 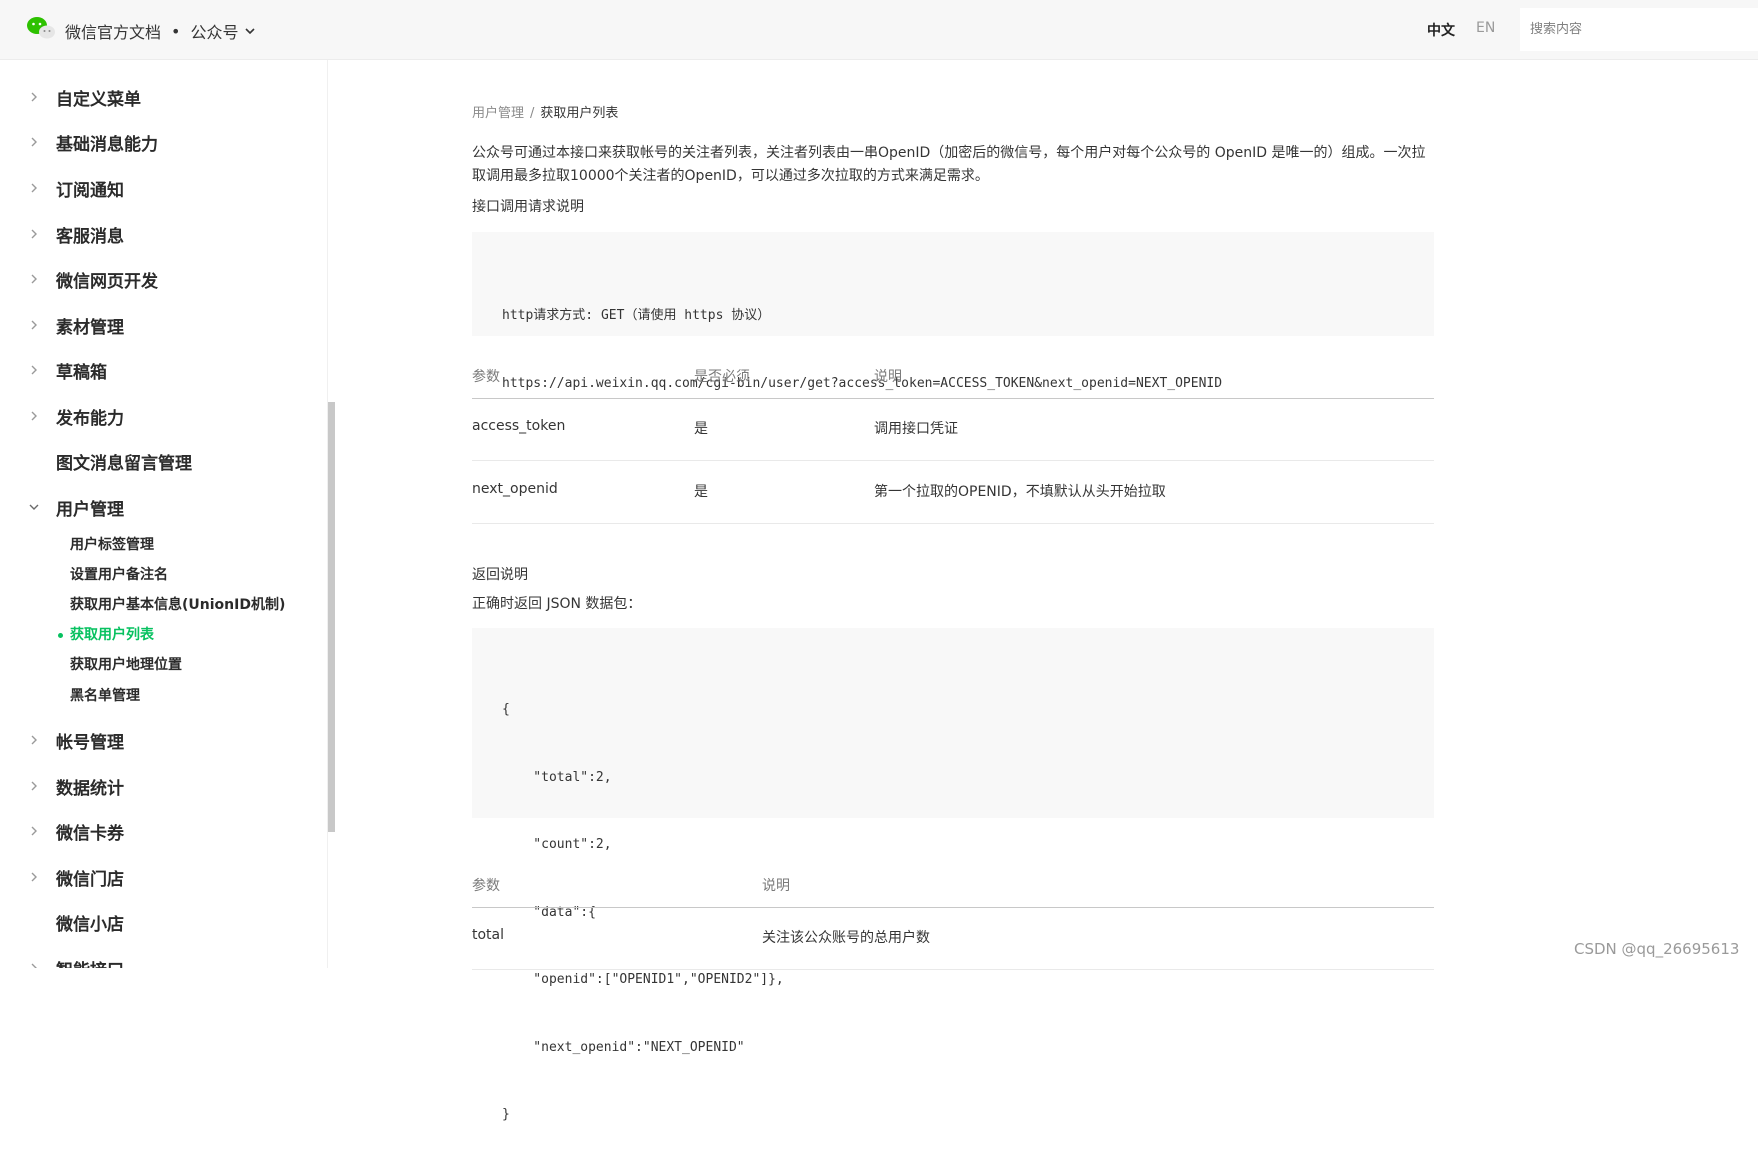 What do you see at coordinates (643, 979) in the screenshot?
I see `code-line: "openid":["OPENID1","OPENID2"]},` at bounding box center [643, 979].